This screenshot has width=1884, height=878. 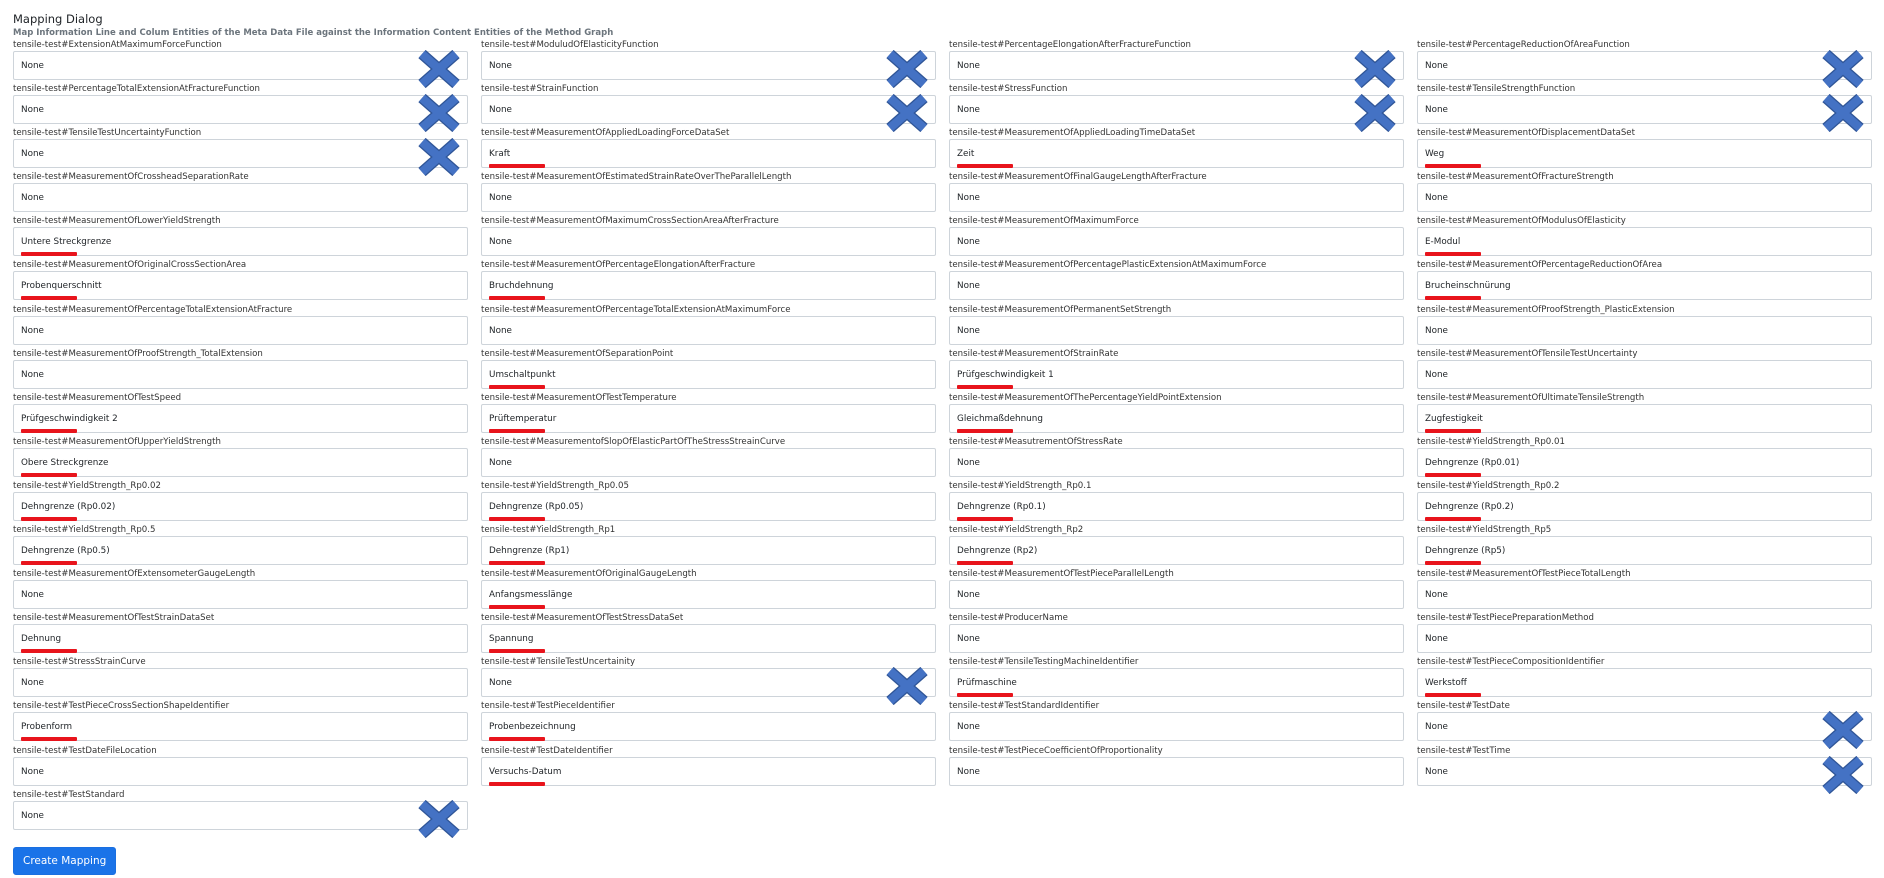 What do you see at coordinates (708, 286) in the screenshot?
I see `field-select: Bruchdehnung` at bounding box center [708, 286].